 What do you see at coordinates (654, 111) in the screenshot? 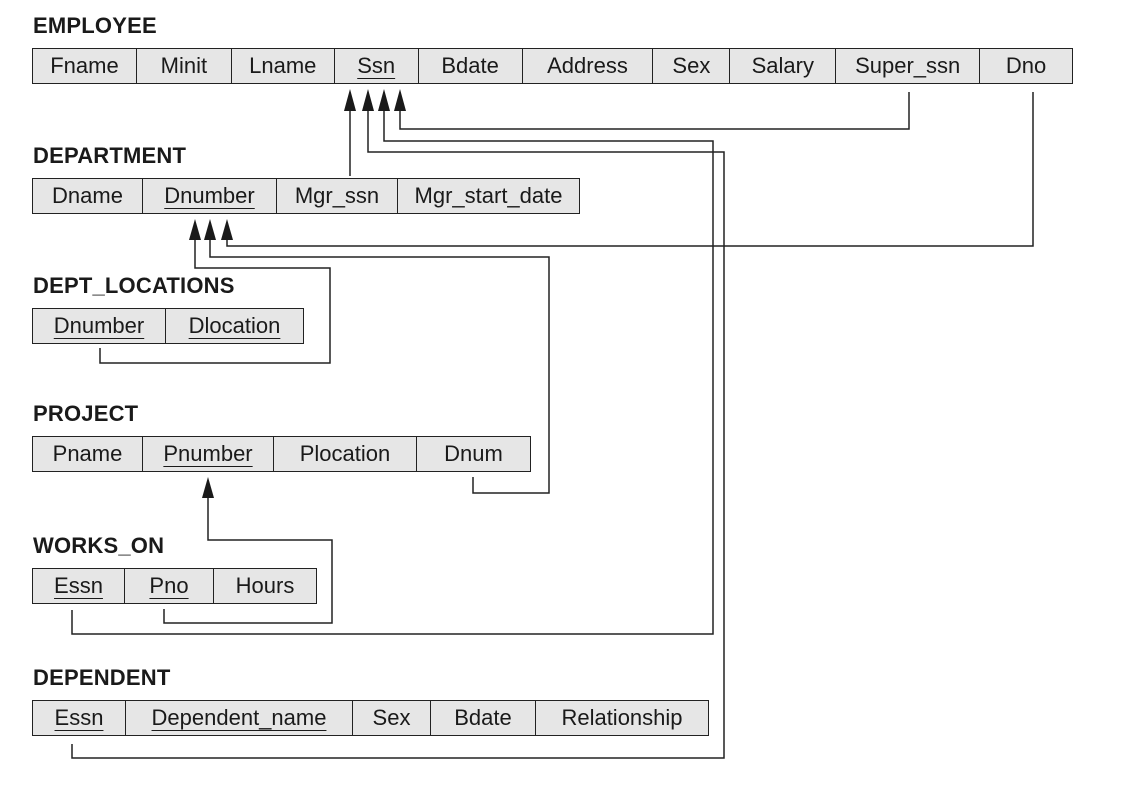
I see `fk-line-super-ssn` at bounding box center [654, 111].